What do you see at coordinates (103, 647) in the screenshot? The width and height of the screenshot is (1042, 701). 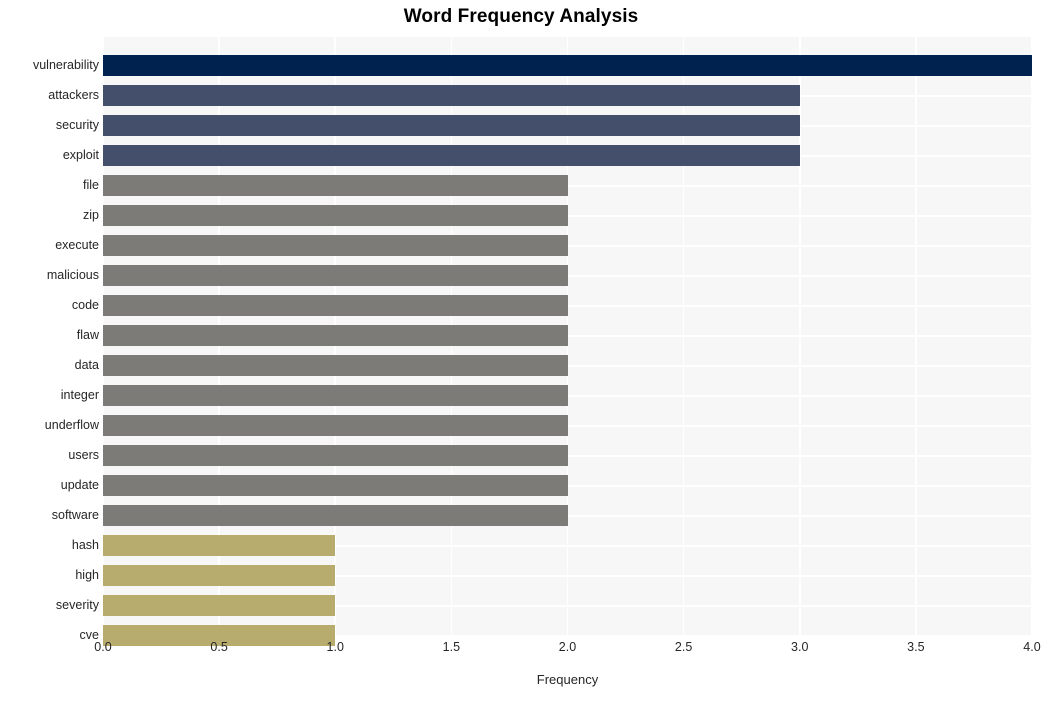 I see `x-axis-tick-label: 0.0` at bounding box center [103, 647].